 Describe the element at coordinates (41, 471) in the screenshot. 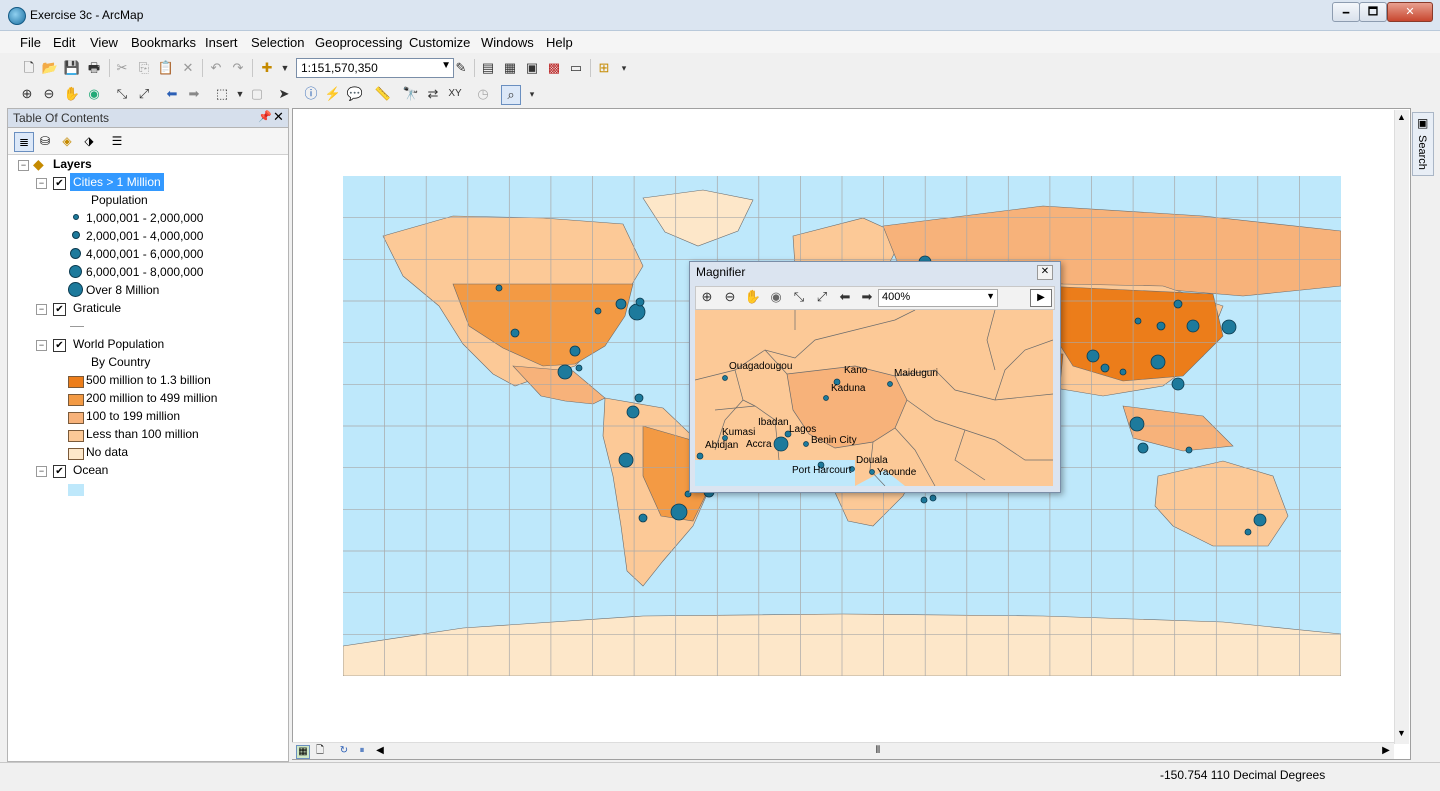

I see `collapse-ocean-icon: −` at that location.